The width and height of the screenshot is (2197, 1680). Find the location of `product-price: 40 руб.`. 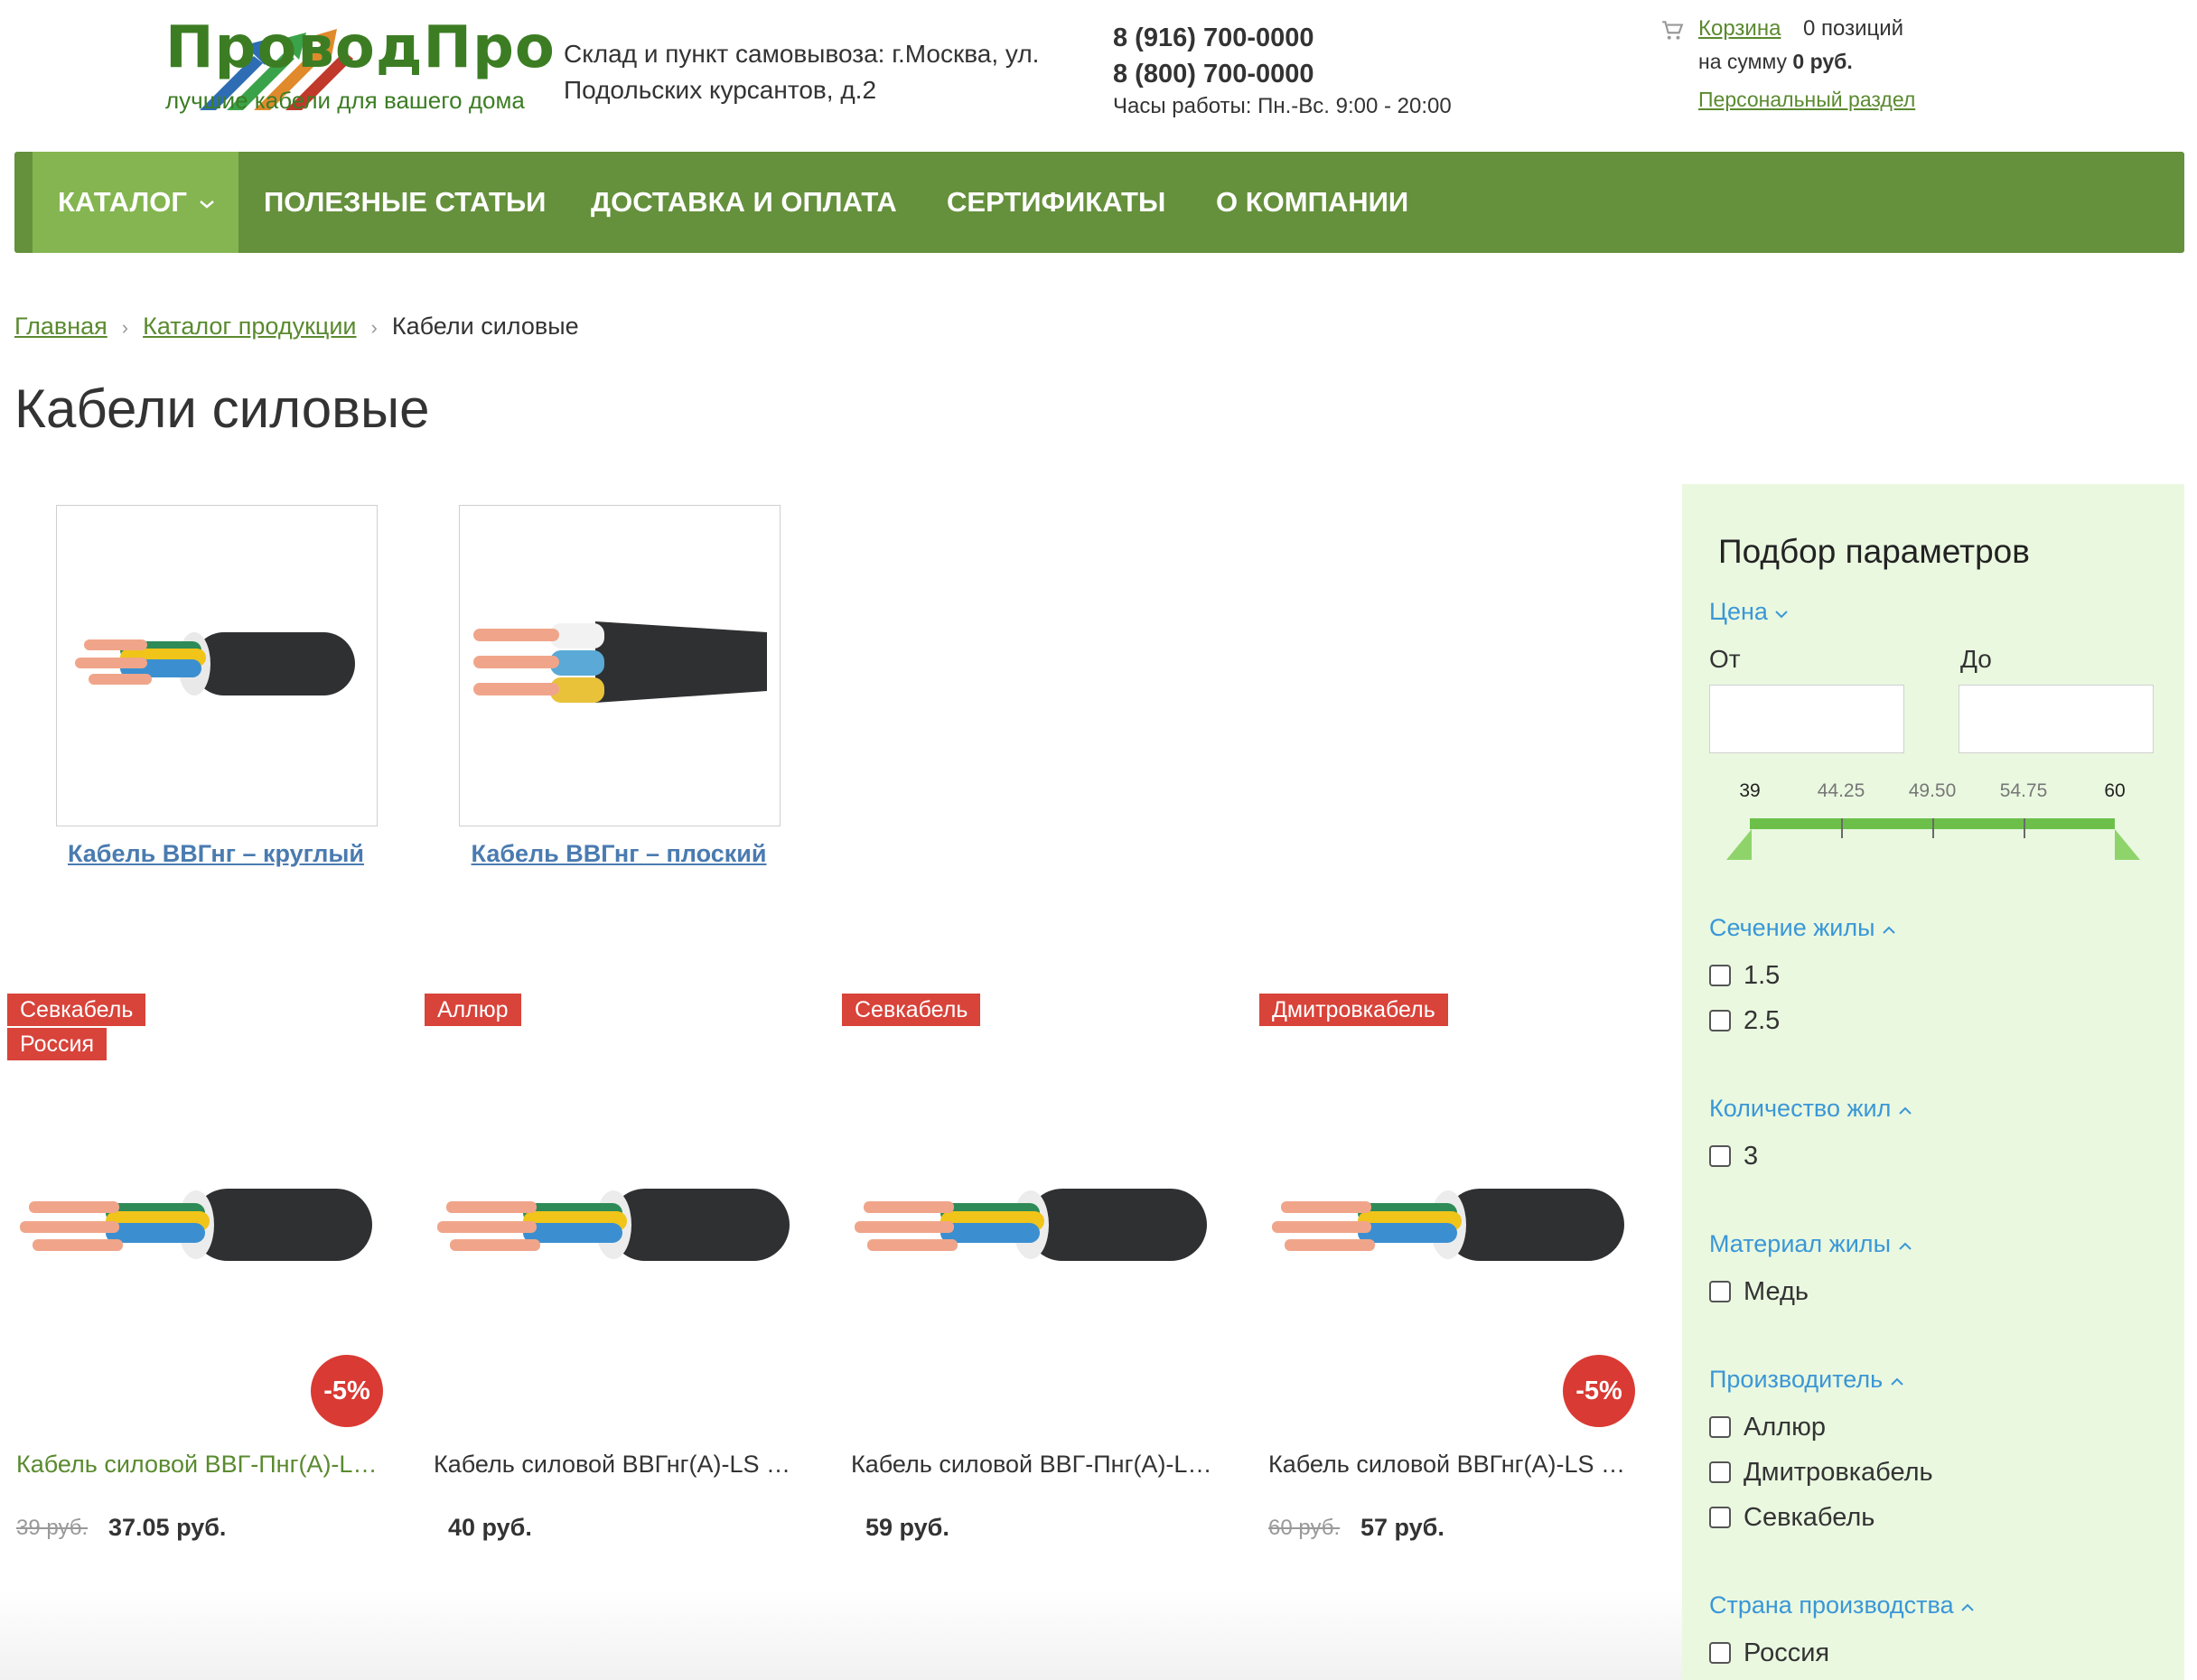

product-price: 40 руб. is located at coordinates (490, 1527).